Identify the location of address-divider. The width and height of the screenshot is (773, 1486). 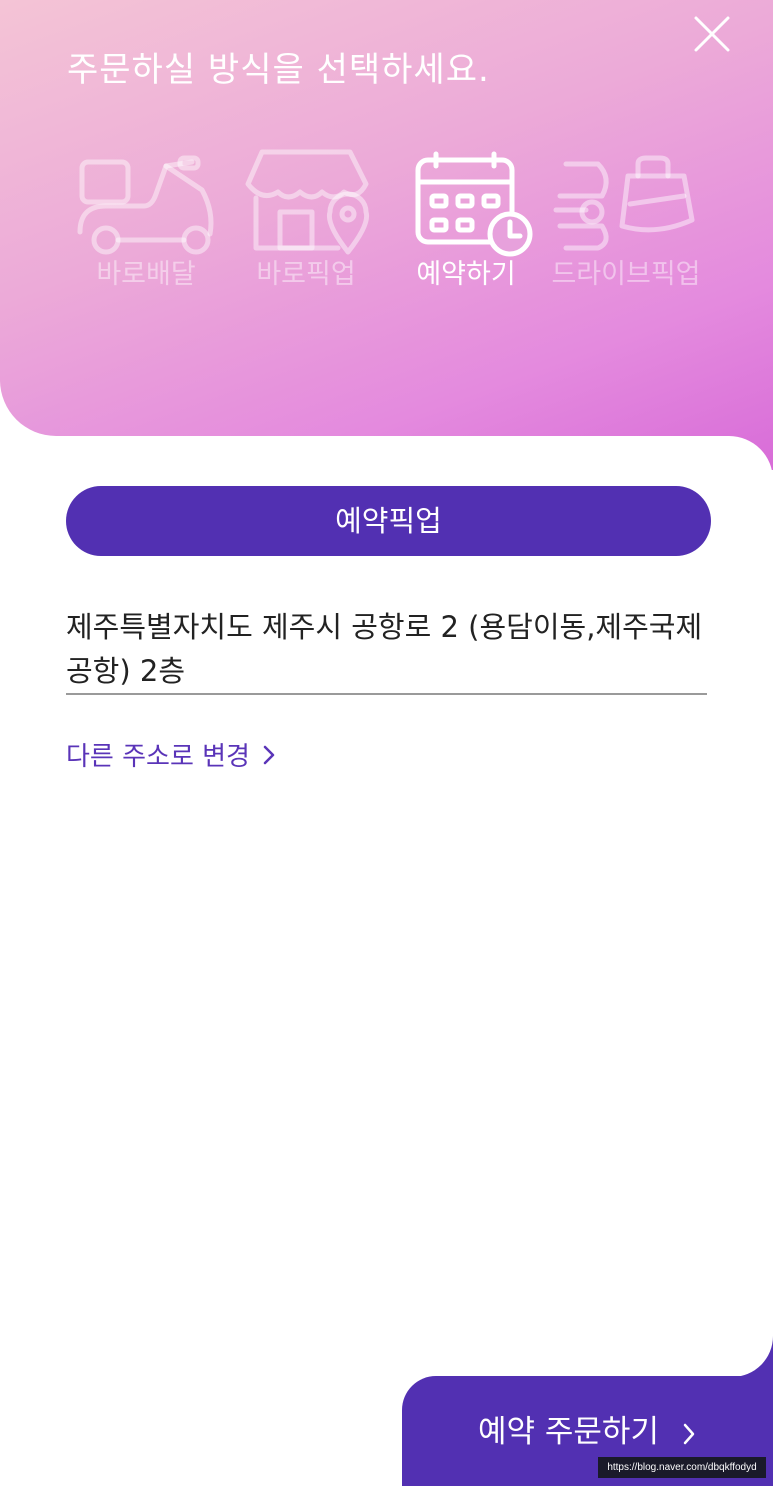
(386, 694).